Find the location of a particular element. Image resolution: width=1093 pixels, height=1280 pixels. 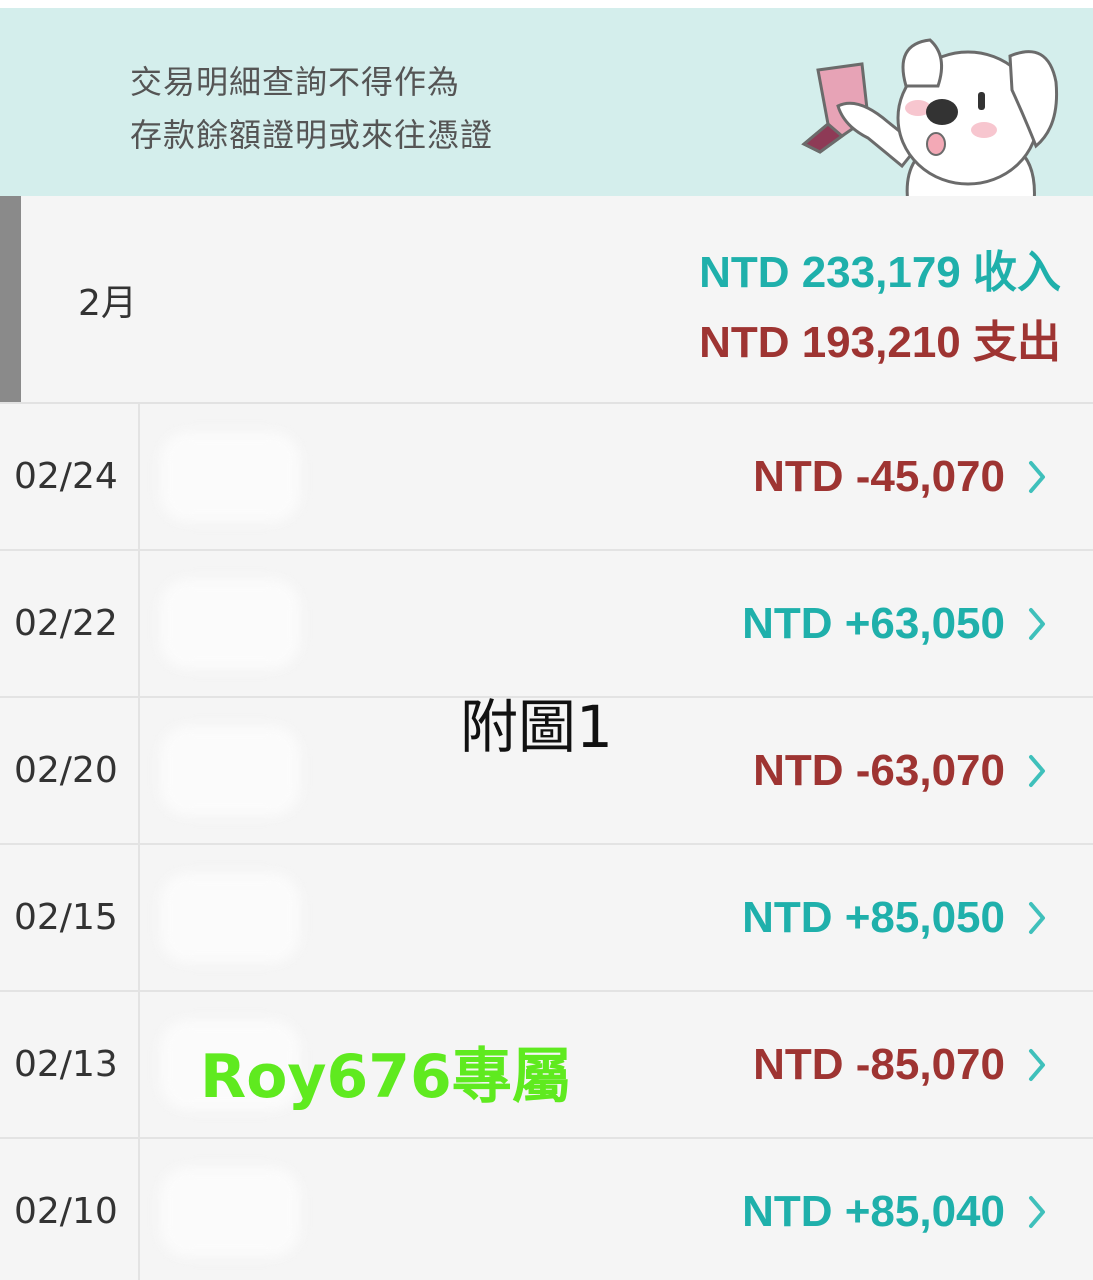

transaction-row: 02/10 NTD +85,040 is located at coordinates (546, 1209).